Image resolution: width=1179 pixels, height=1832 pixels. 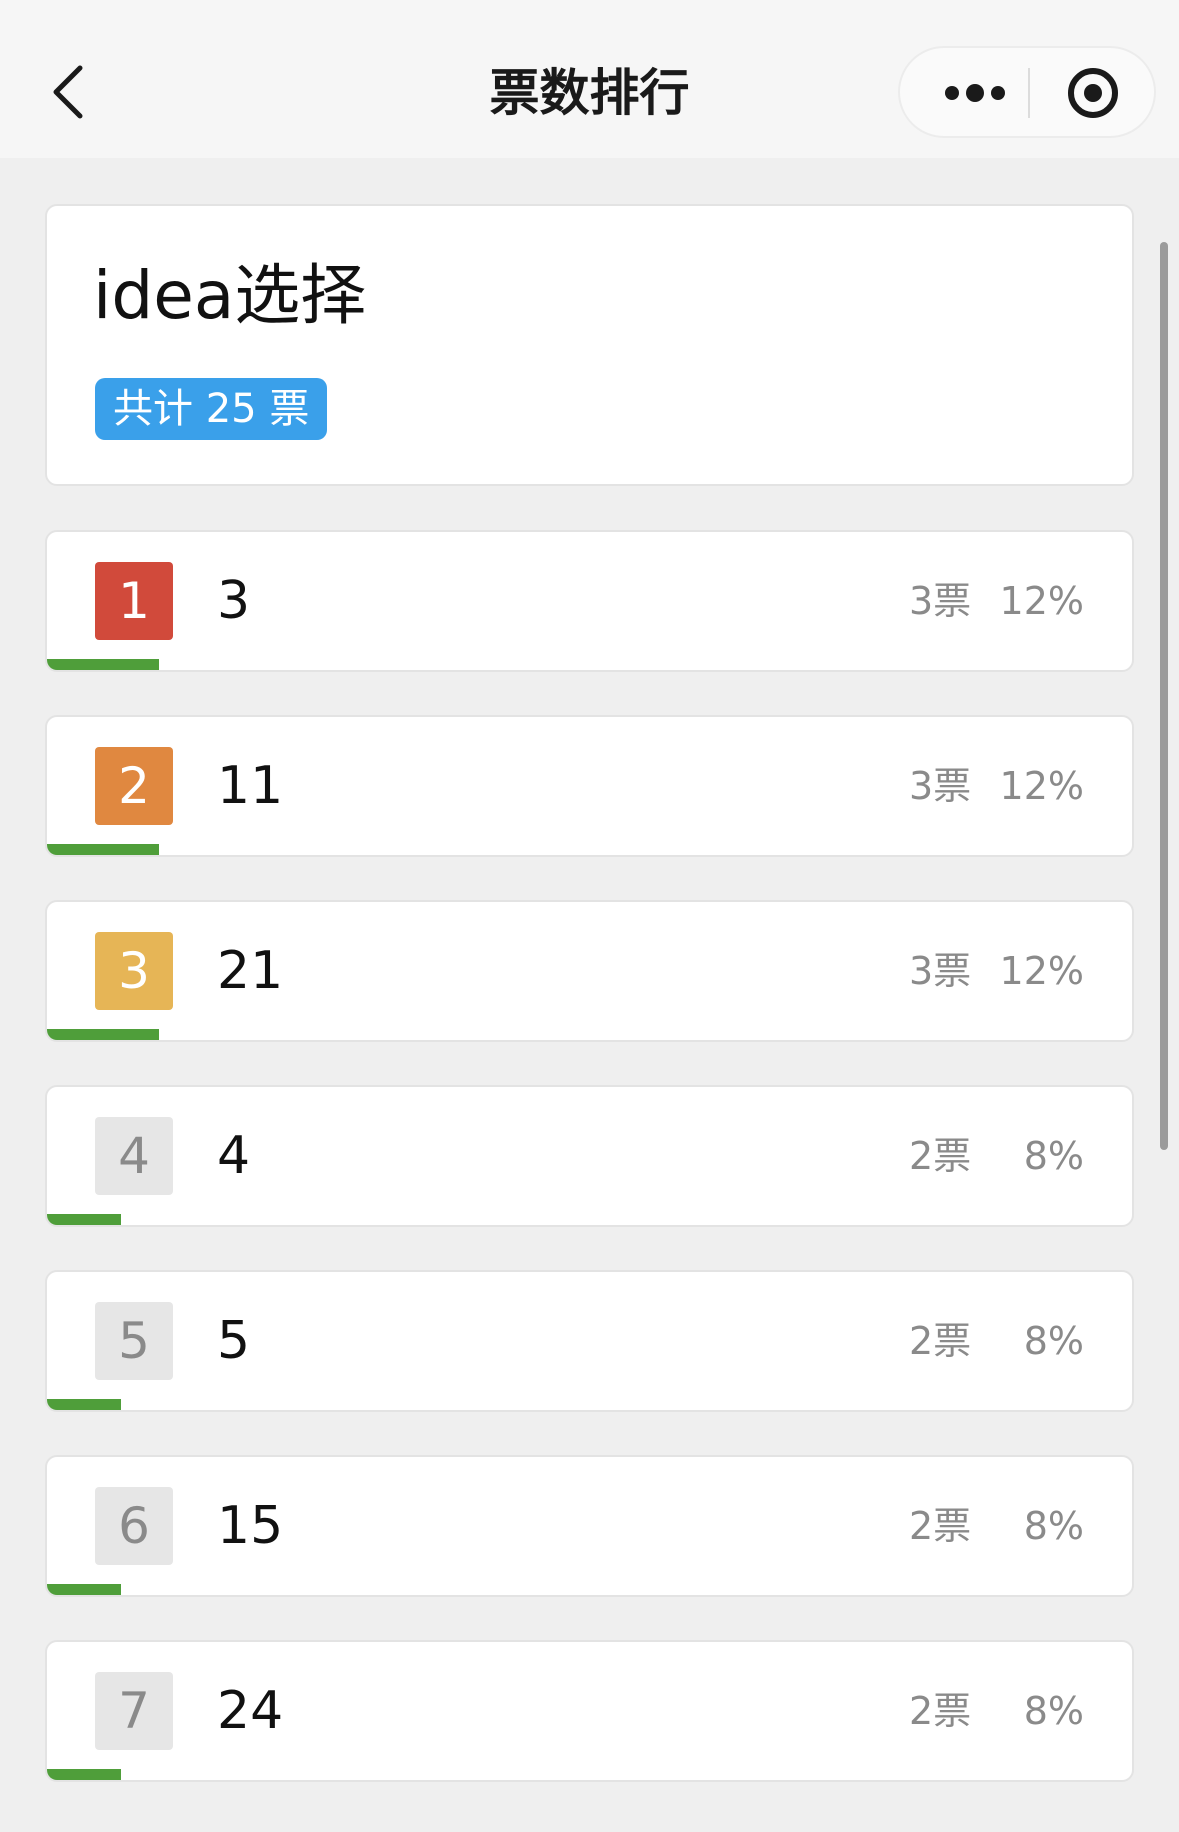 I want to click on ranking-row: 5 5 2票 8%, so click(x=589, y=1341).